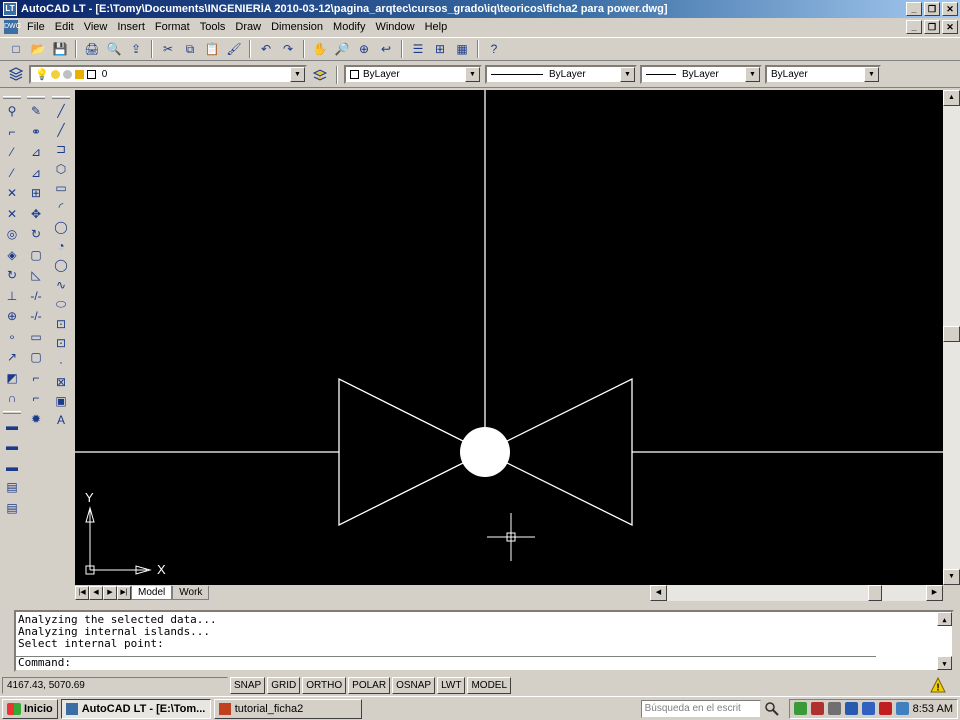  I want to click on rotate-icon: ↻, so click(36, 234).